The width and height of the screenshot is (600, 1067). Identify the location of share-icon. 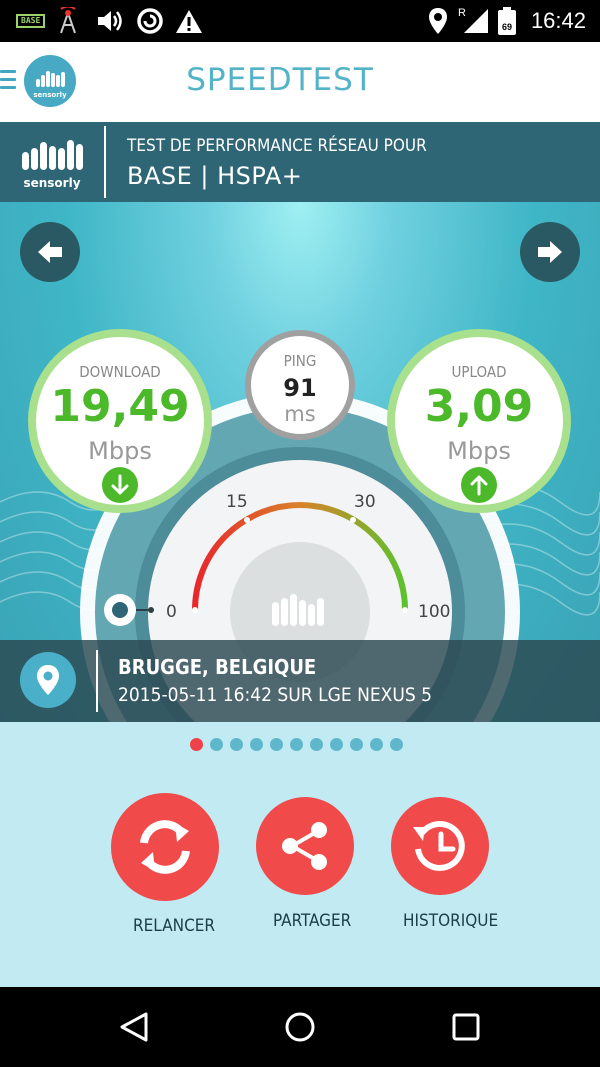
(304, 846).